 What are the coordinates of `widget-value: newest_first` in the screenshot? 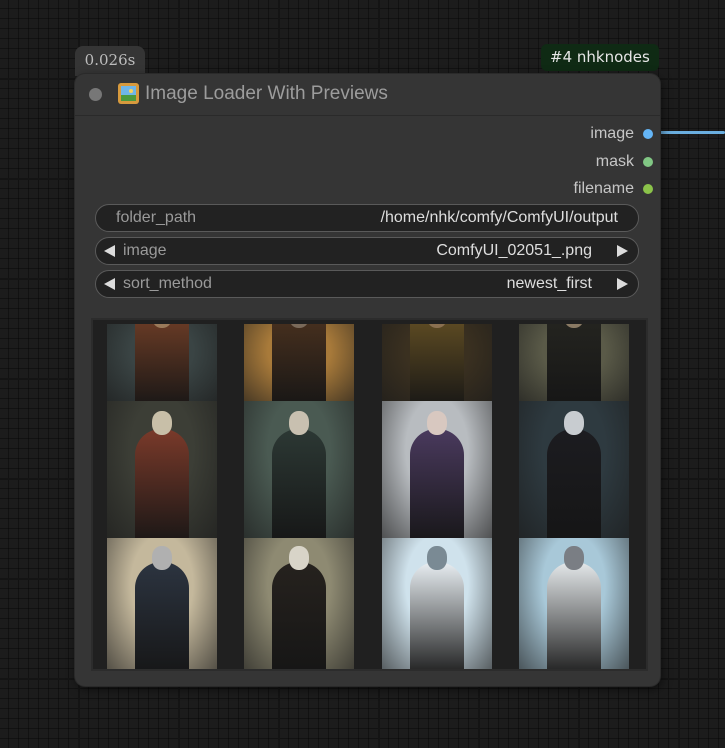 It's located at (549, 283).